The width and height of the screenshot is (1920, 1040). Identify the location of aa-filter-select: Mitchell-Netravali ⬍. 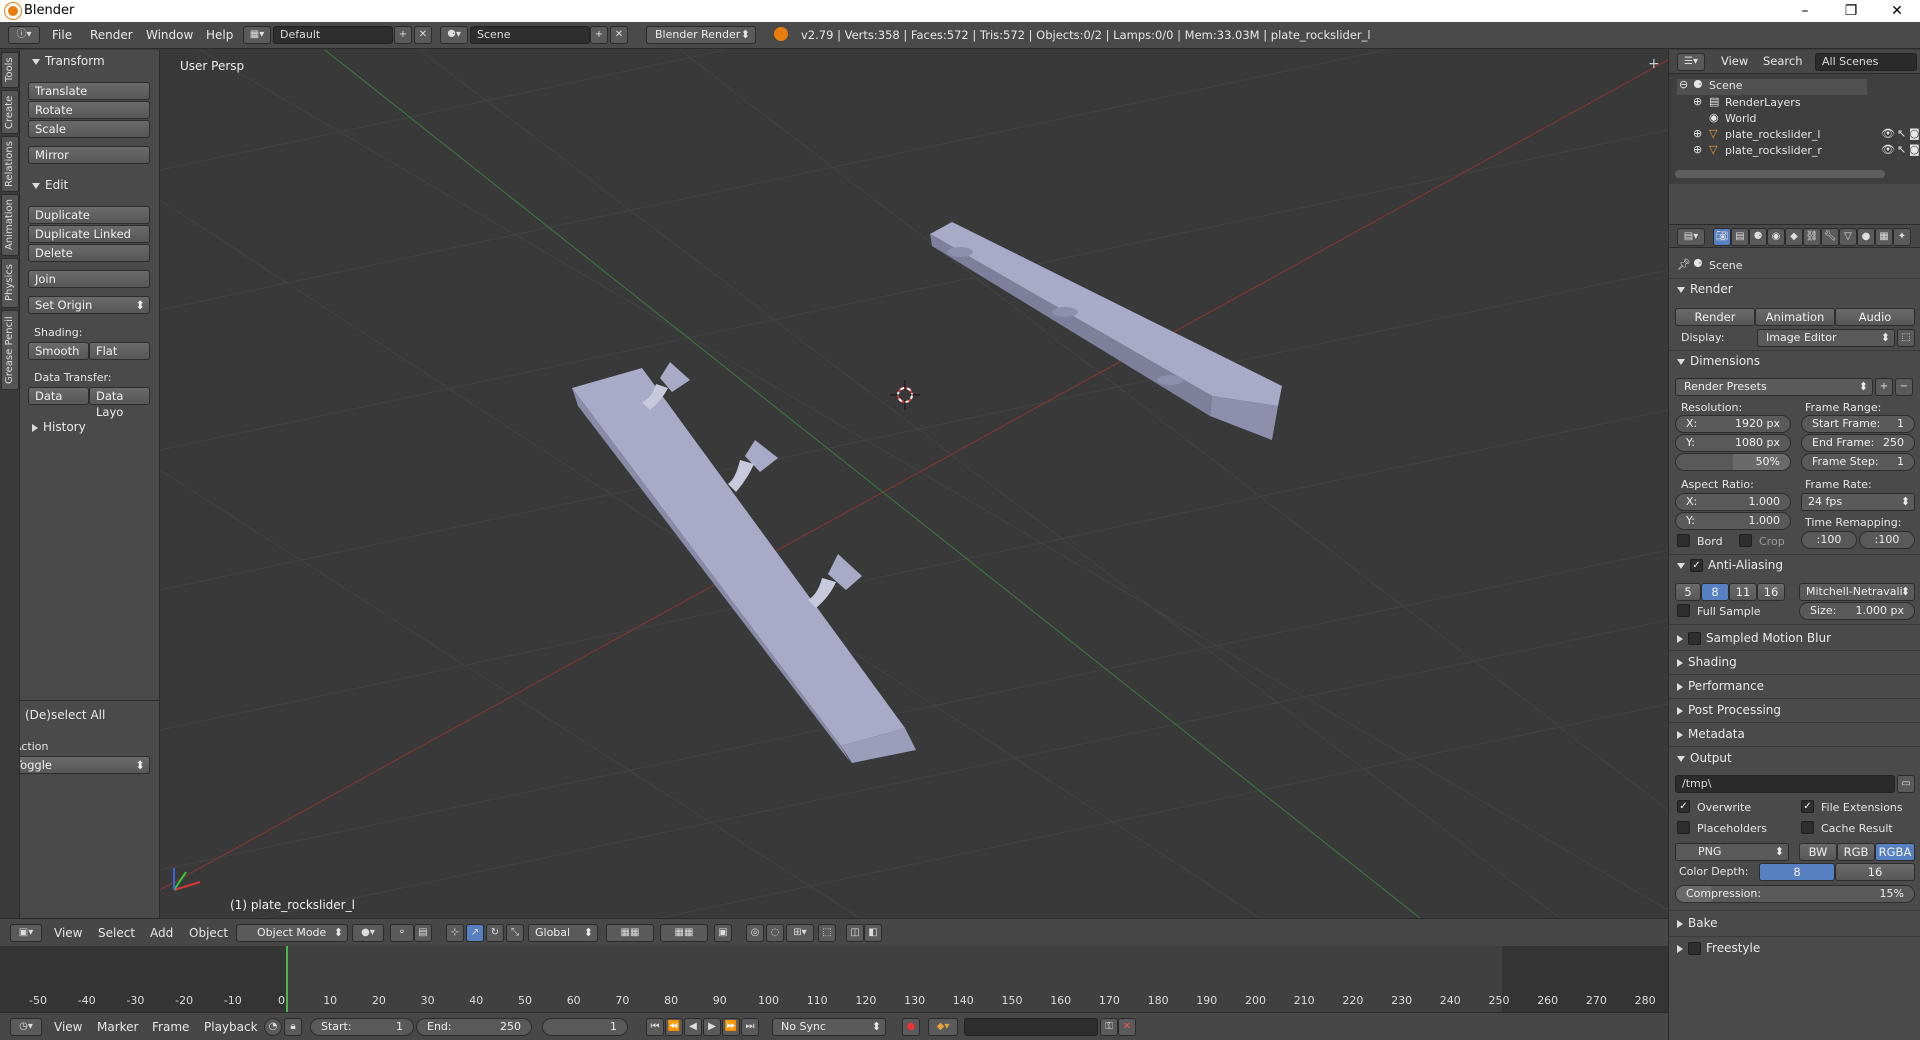
(1857, 592).